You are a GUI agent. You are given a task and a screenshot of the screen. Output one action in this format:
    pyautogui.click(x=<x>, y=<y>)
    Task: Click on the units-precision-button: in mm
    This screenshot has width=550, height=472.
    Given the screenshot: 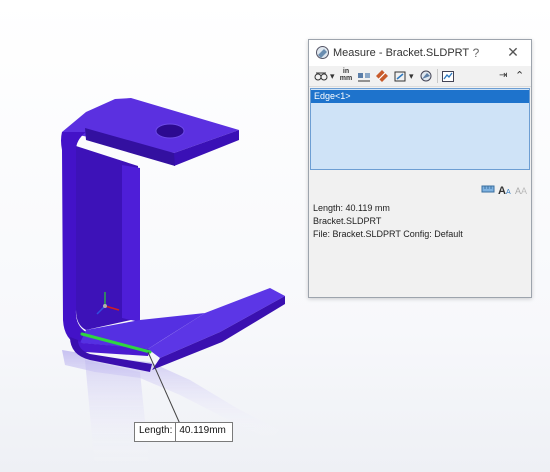 What is the action you would take?
    pyautogui.click(x=346, y=76)
    